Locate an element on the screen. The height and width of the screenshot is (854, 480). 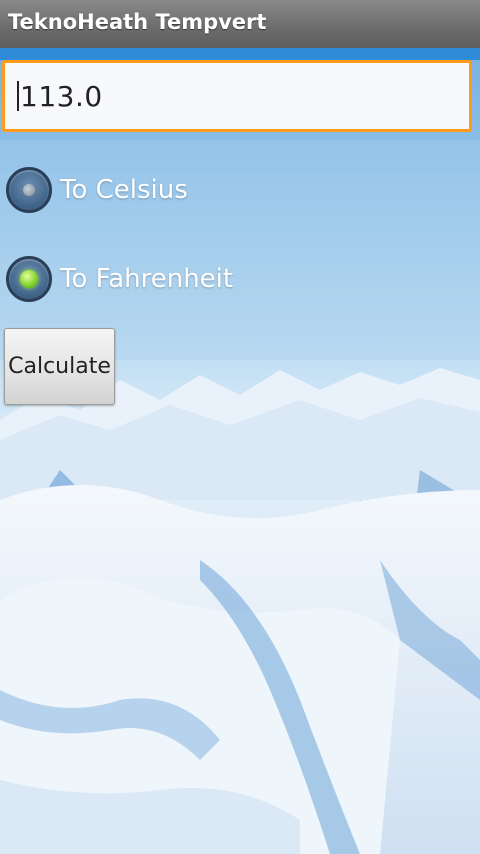
radio-label-celsius: To Celsius is located at coordinates (124, 190).